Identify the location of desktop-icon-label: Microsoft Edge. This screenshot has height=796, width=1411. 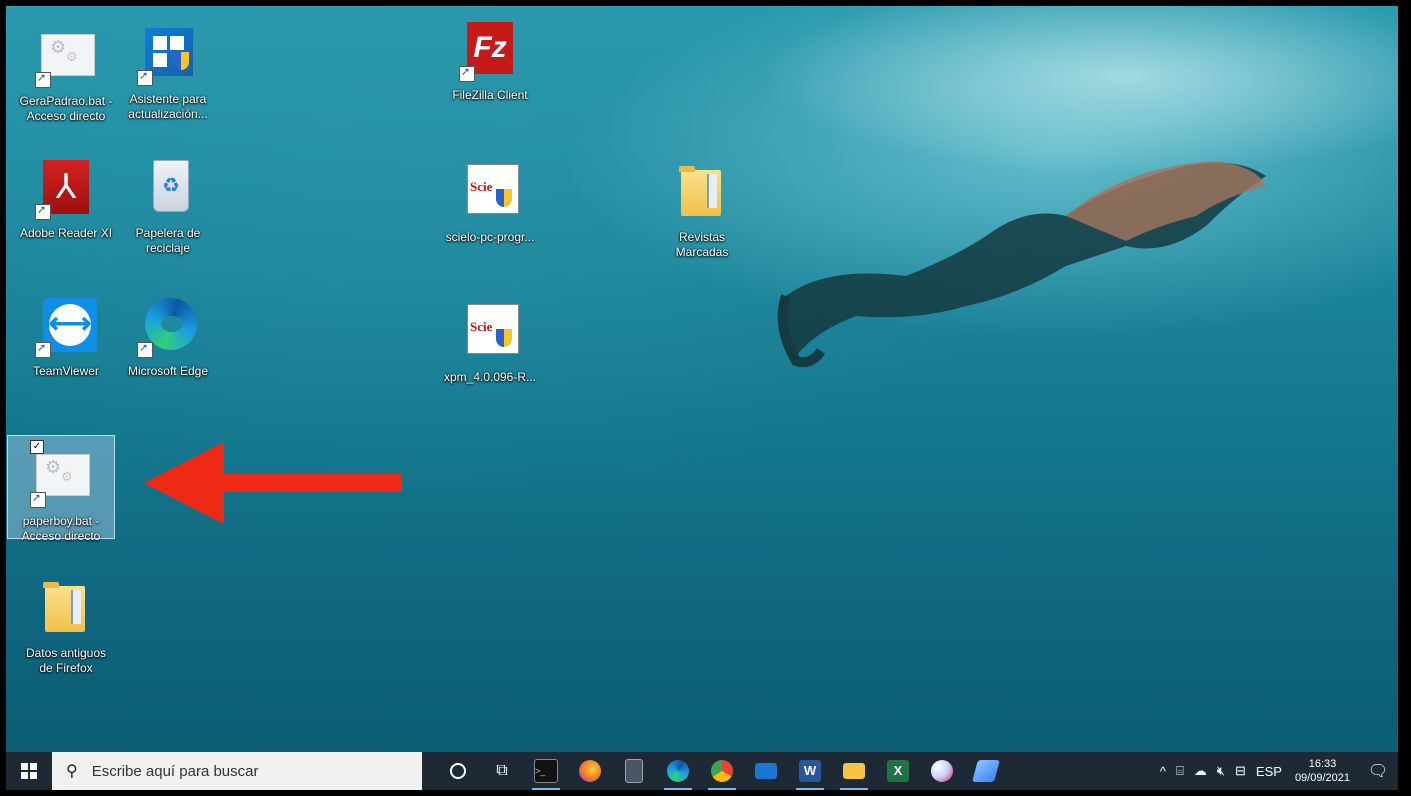
(168, 371).